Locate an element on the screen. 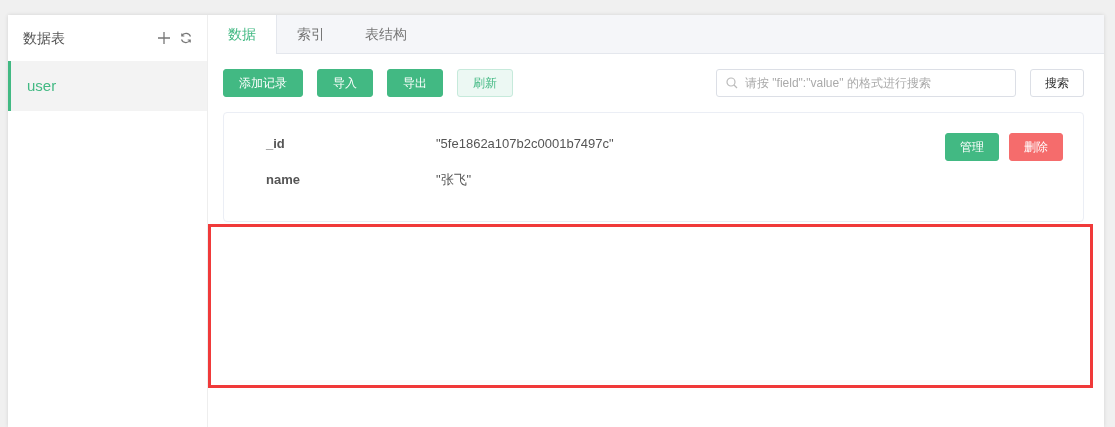  field-value: "5fe1862a107b2c0001b7497c" is located at coordinates (525, 144).